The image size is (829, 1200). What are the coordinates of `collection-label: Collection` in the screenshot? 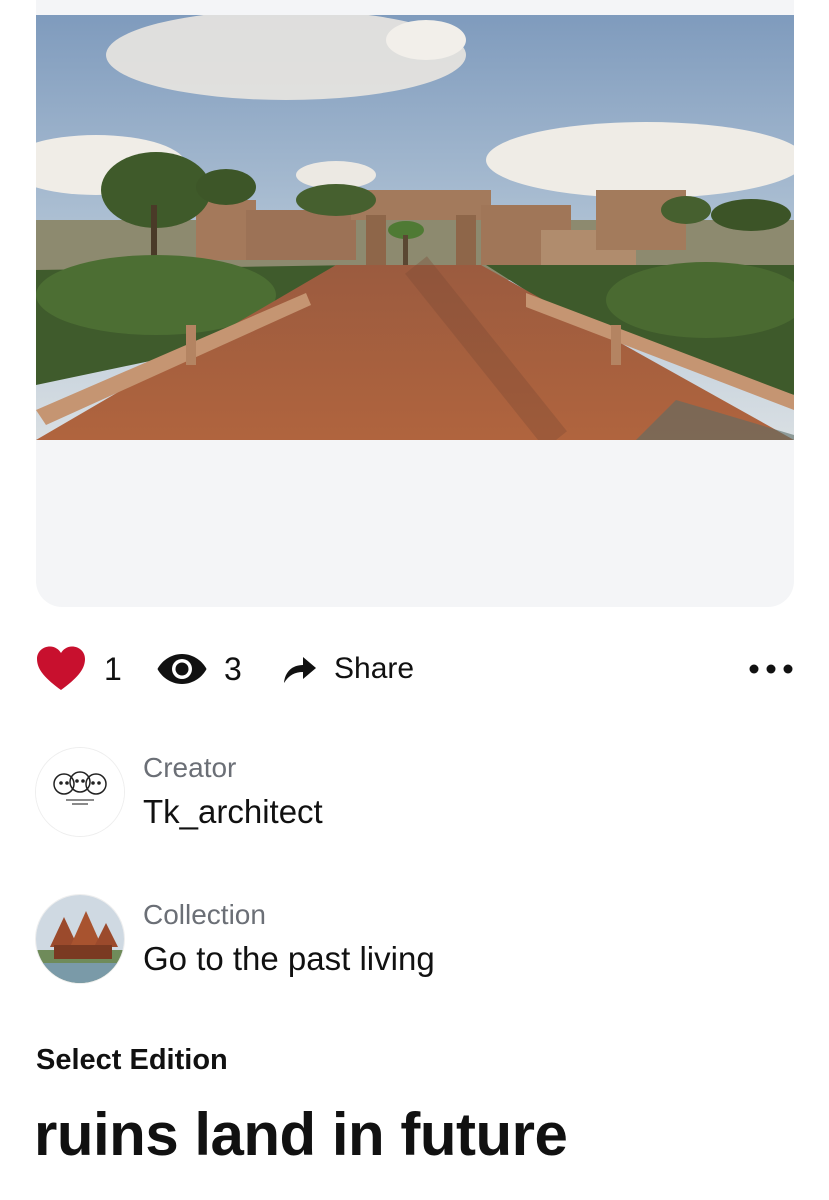 It's located at (204, 914).